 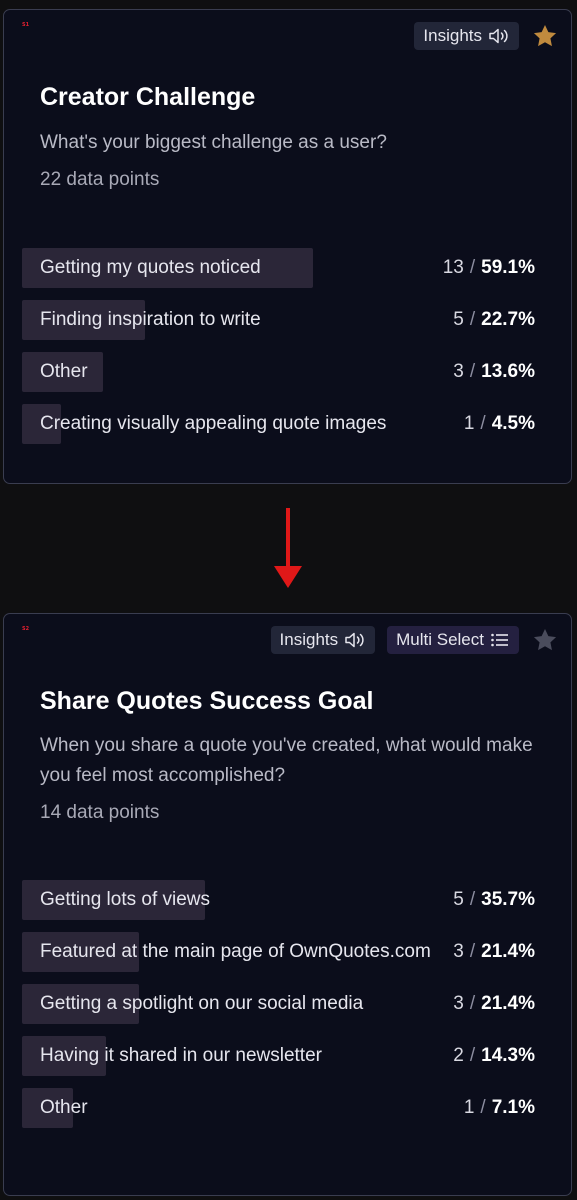 I want to click on poll-option: Other 1/7.1%, so click(x=278, y=1108).